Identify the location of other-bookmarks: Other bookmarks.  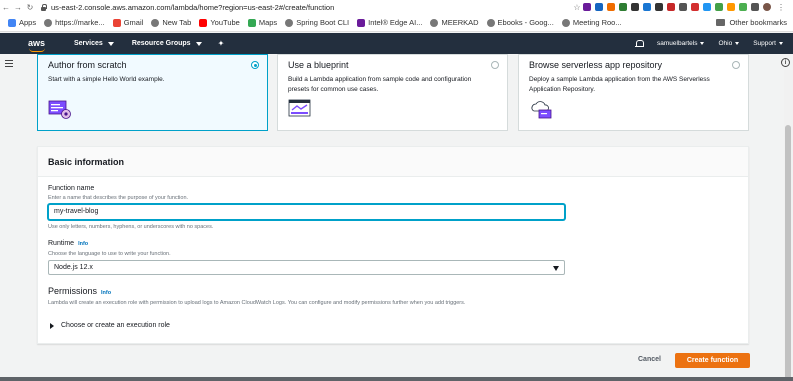
(751, 22).